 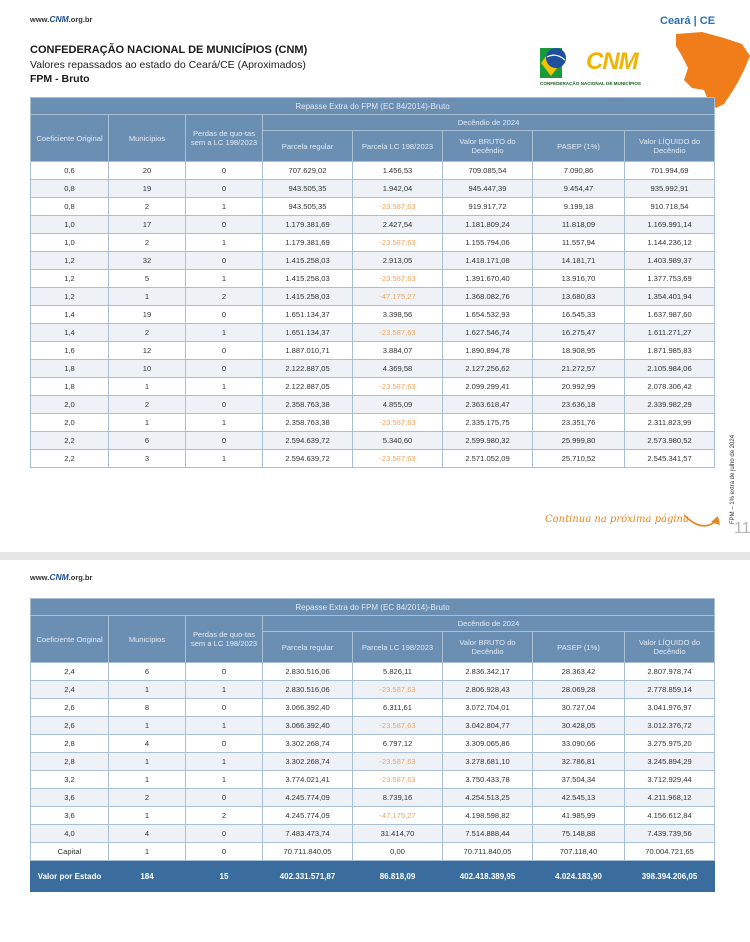 What do you see at coordinates (487, 386) in the screenshot?
I see `table-cell: 2.099.299,41` at bounding box center [487, 386].